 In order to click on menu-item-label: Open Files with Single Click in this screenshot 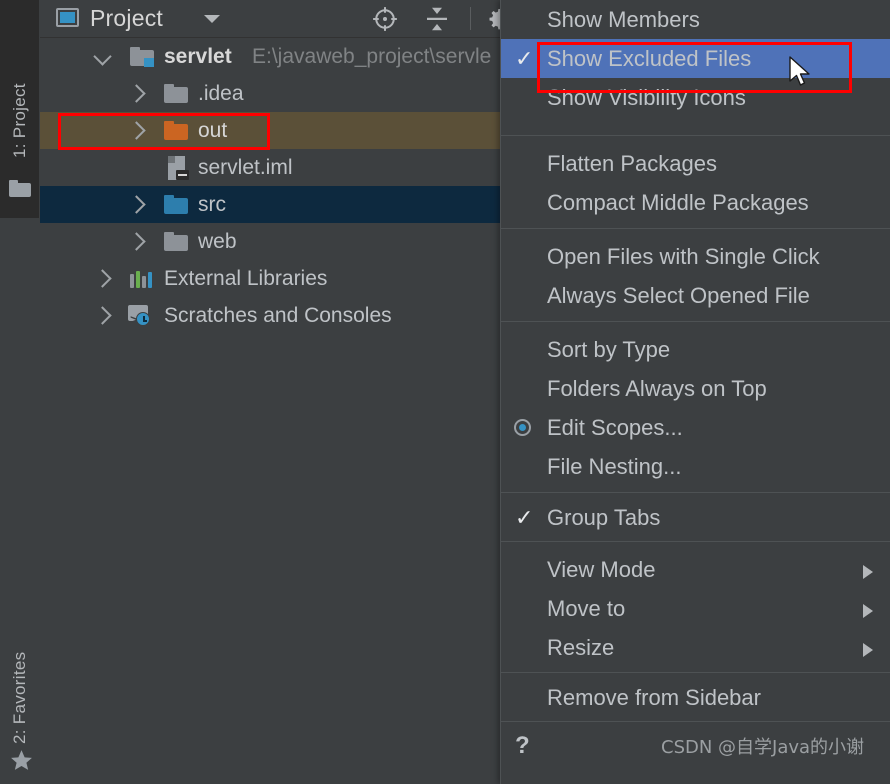, I will do `click(683, 256)`.